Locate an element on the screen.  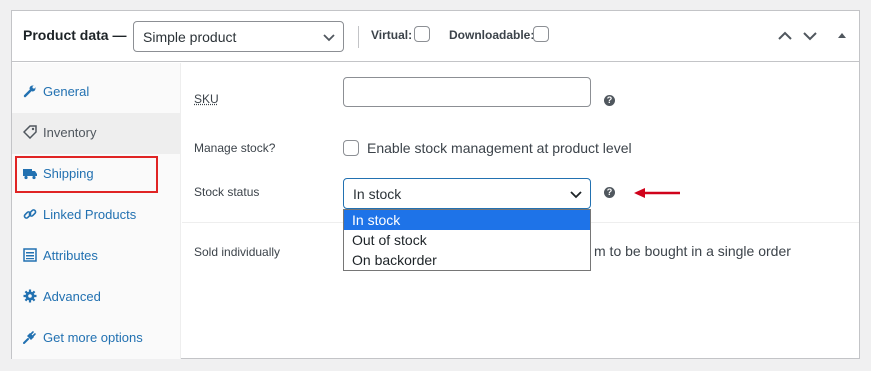
tab-get-more-options: Get more options is located at coordinates (96, 338).